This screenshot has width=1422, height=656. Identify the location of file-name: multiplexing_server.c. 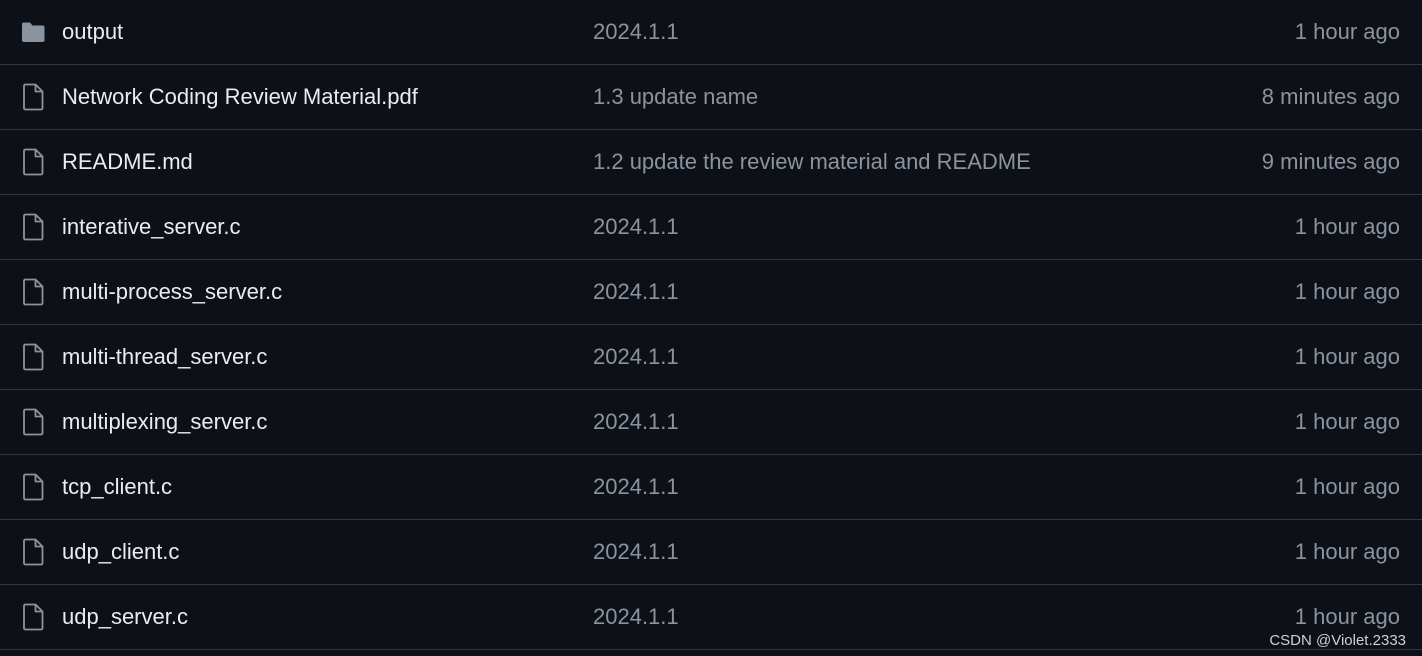
(164, 422).